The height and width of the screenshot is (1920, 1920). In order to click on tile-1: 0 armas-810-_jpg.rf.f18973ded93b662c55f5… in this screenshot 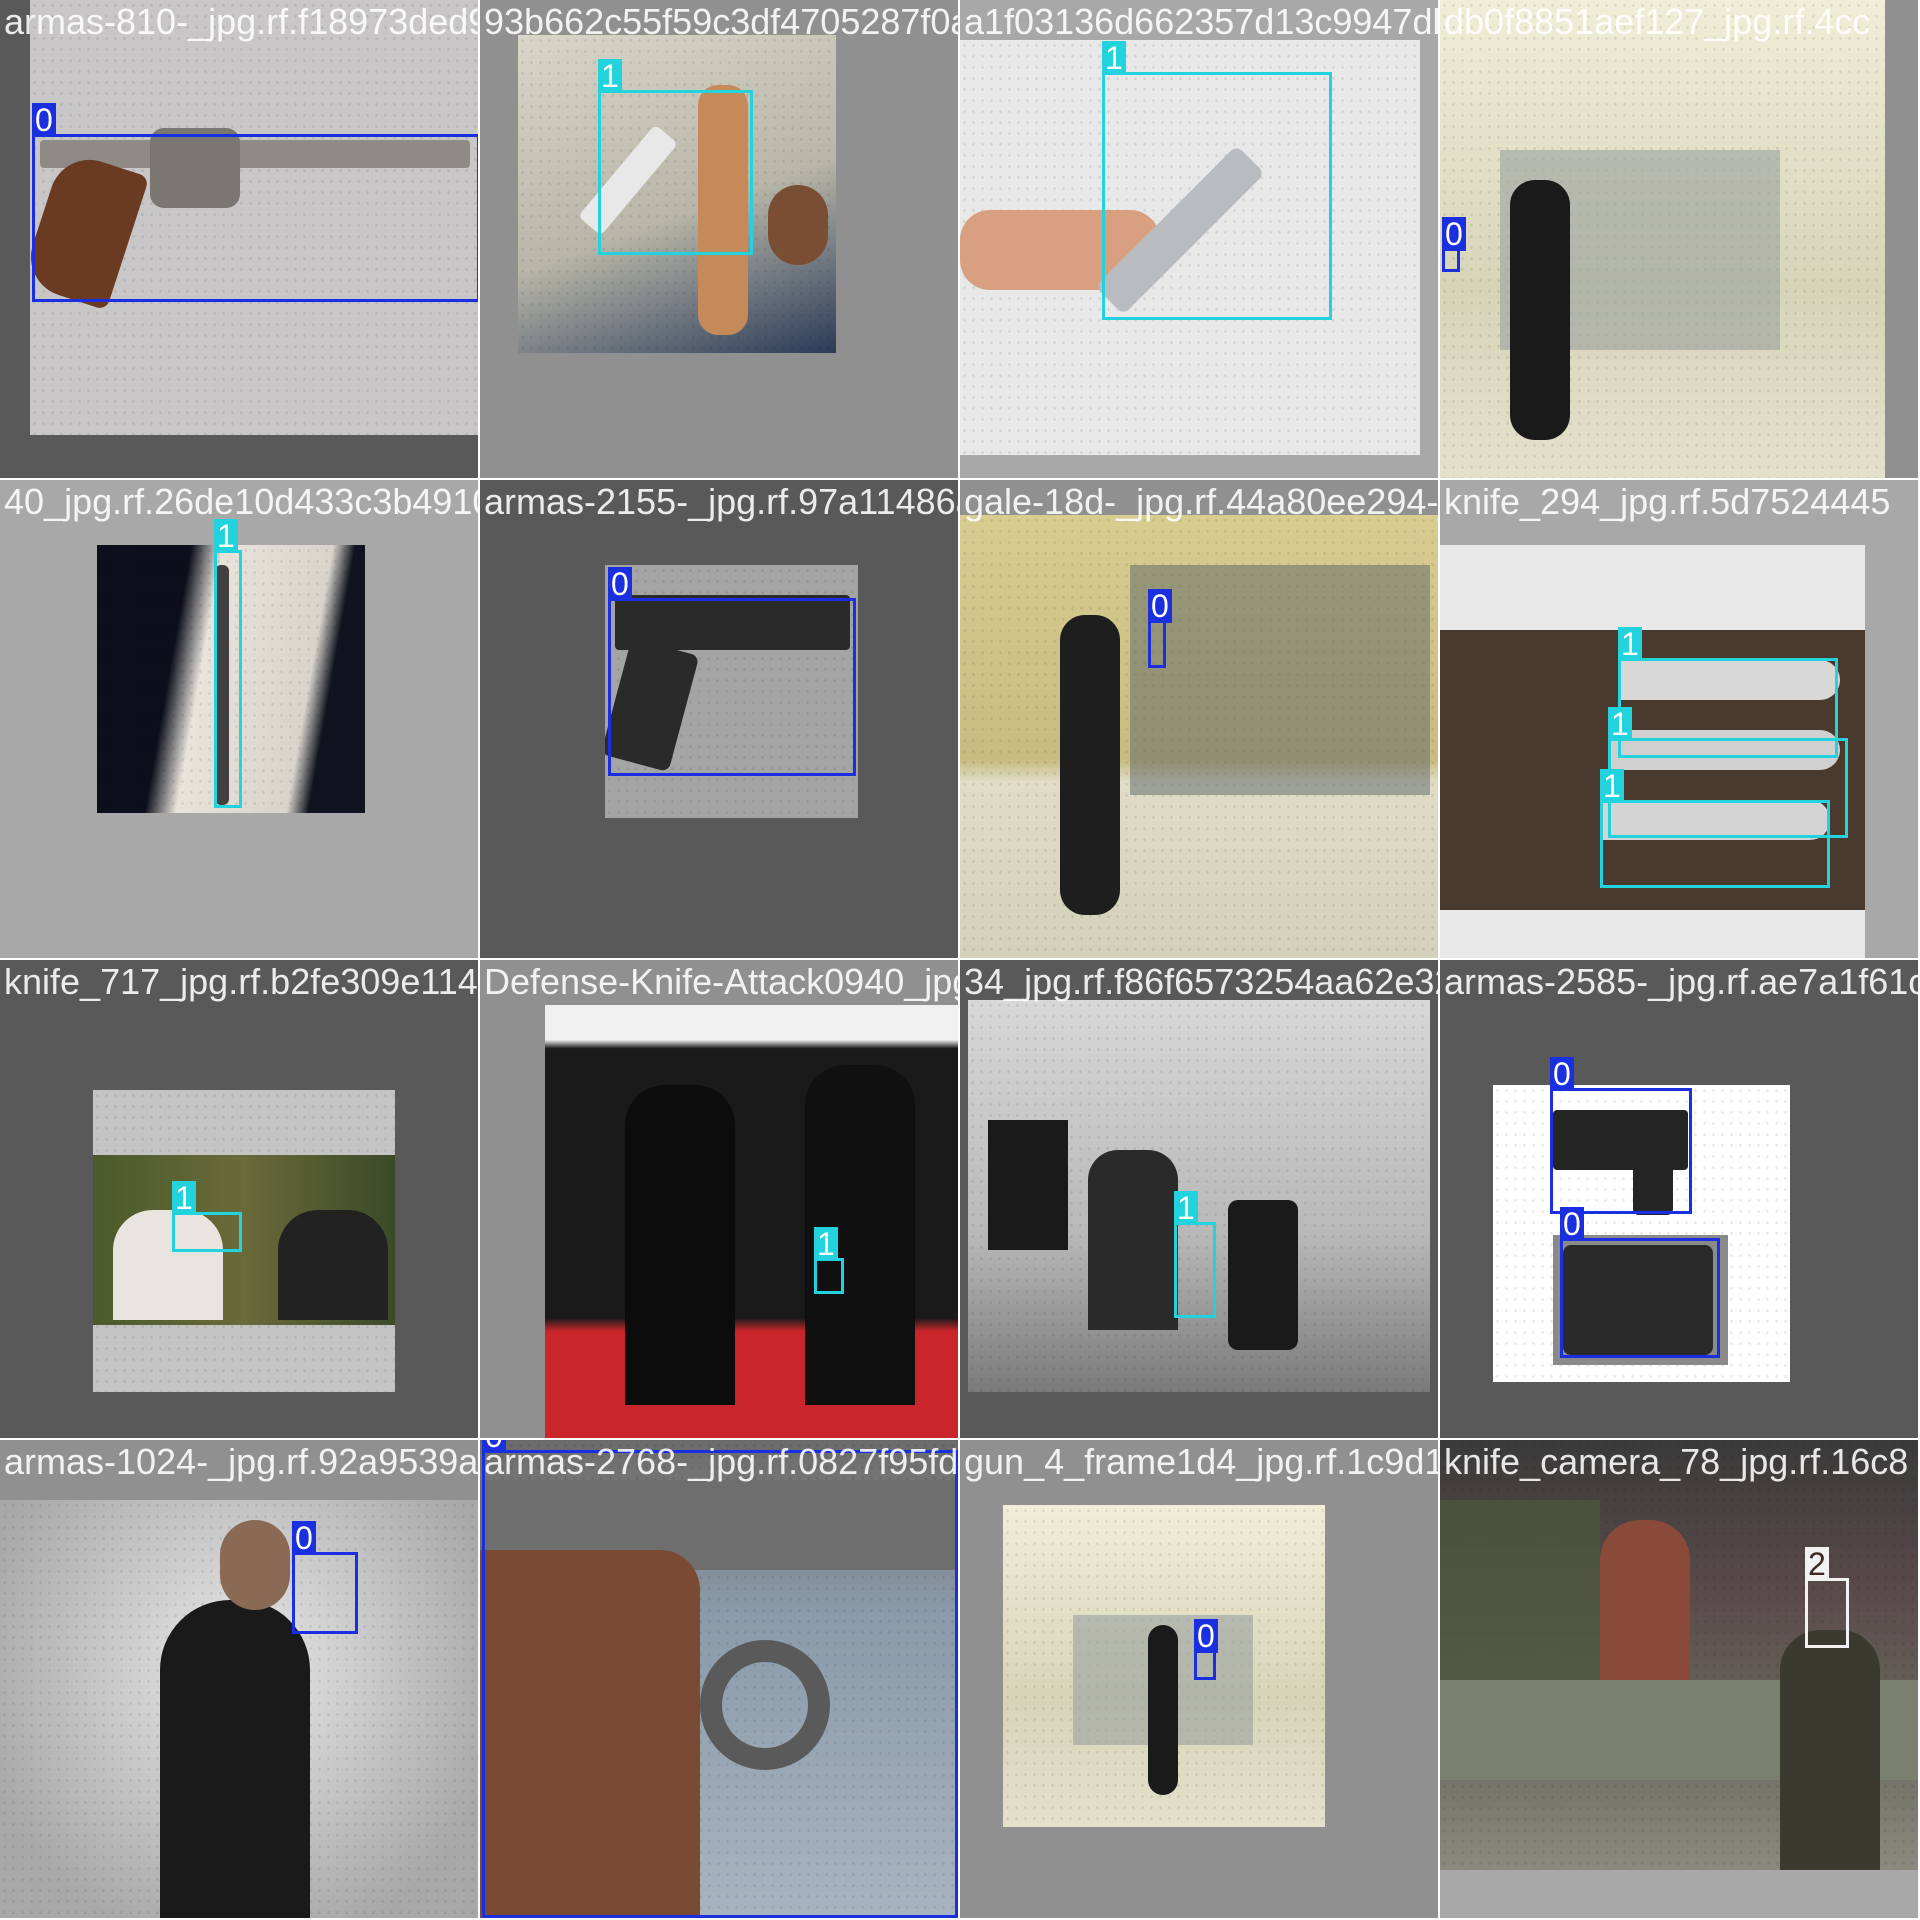, I will do `click(240, 240)`.